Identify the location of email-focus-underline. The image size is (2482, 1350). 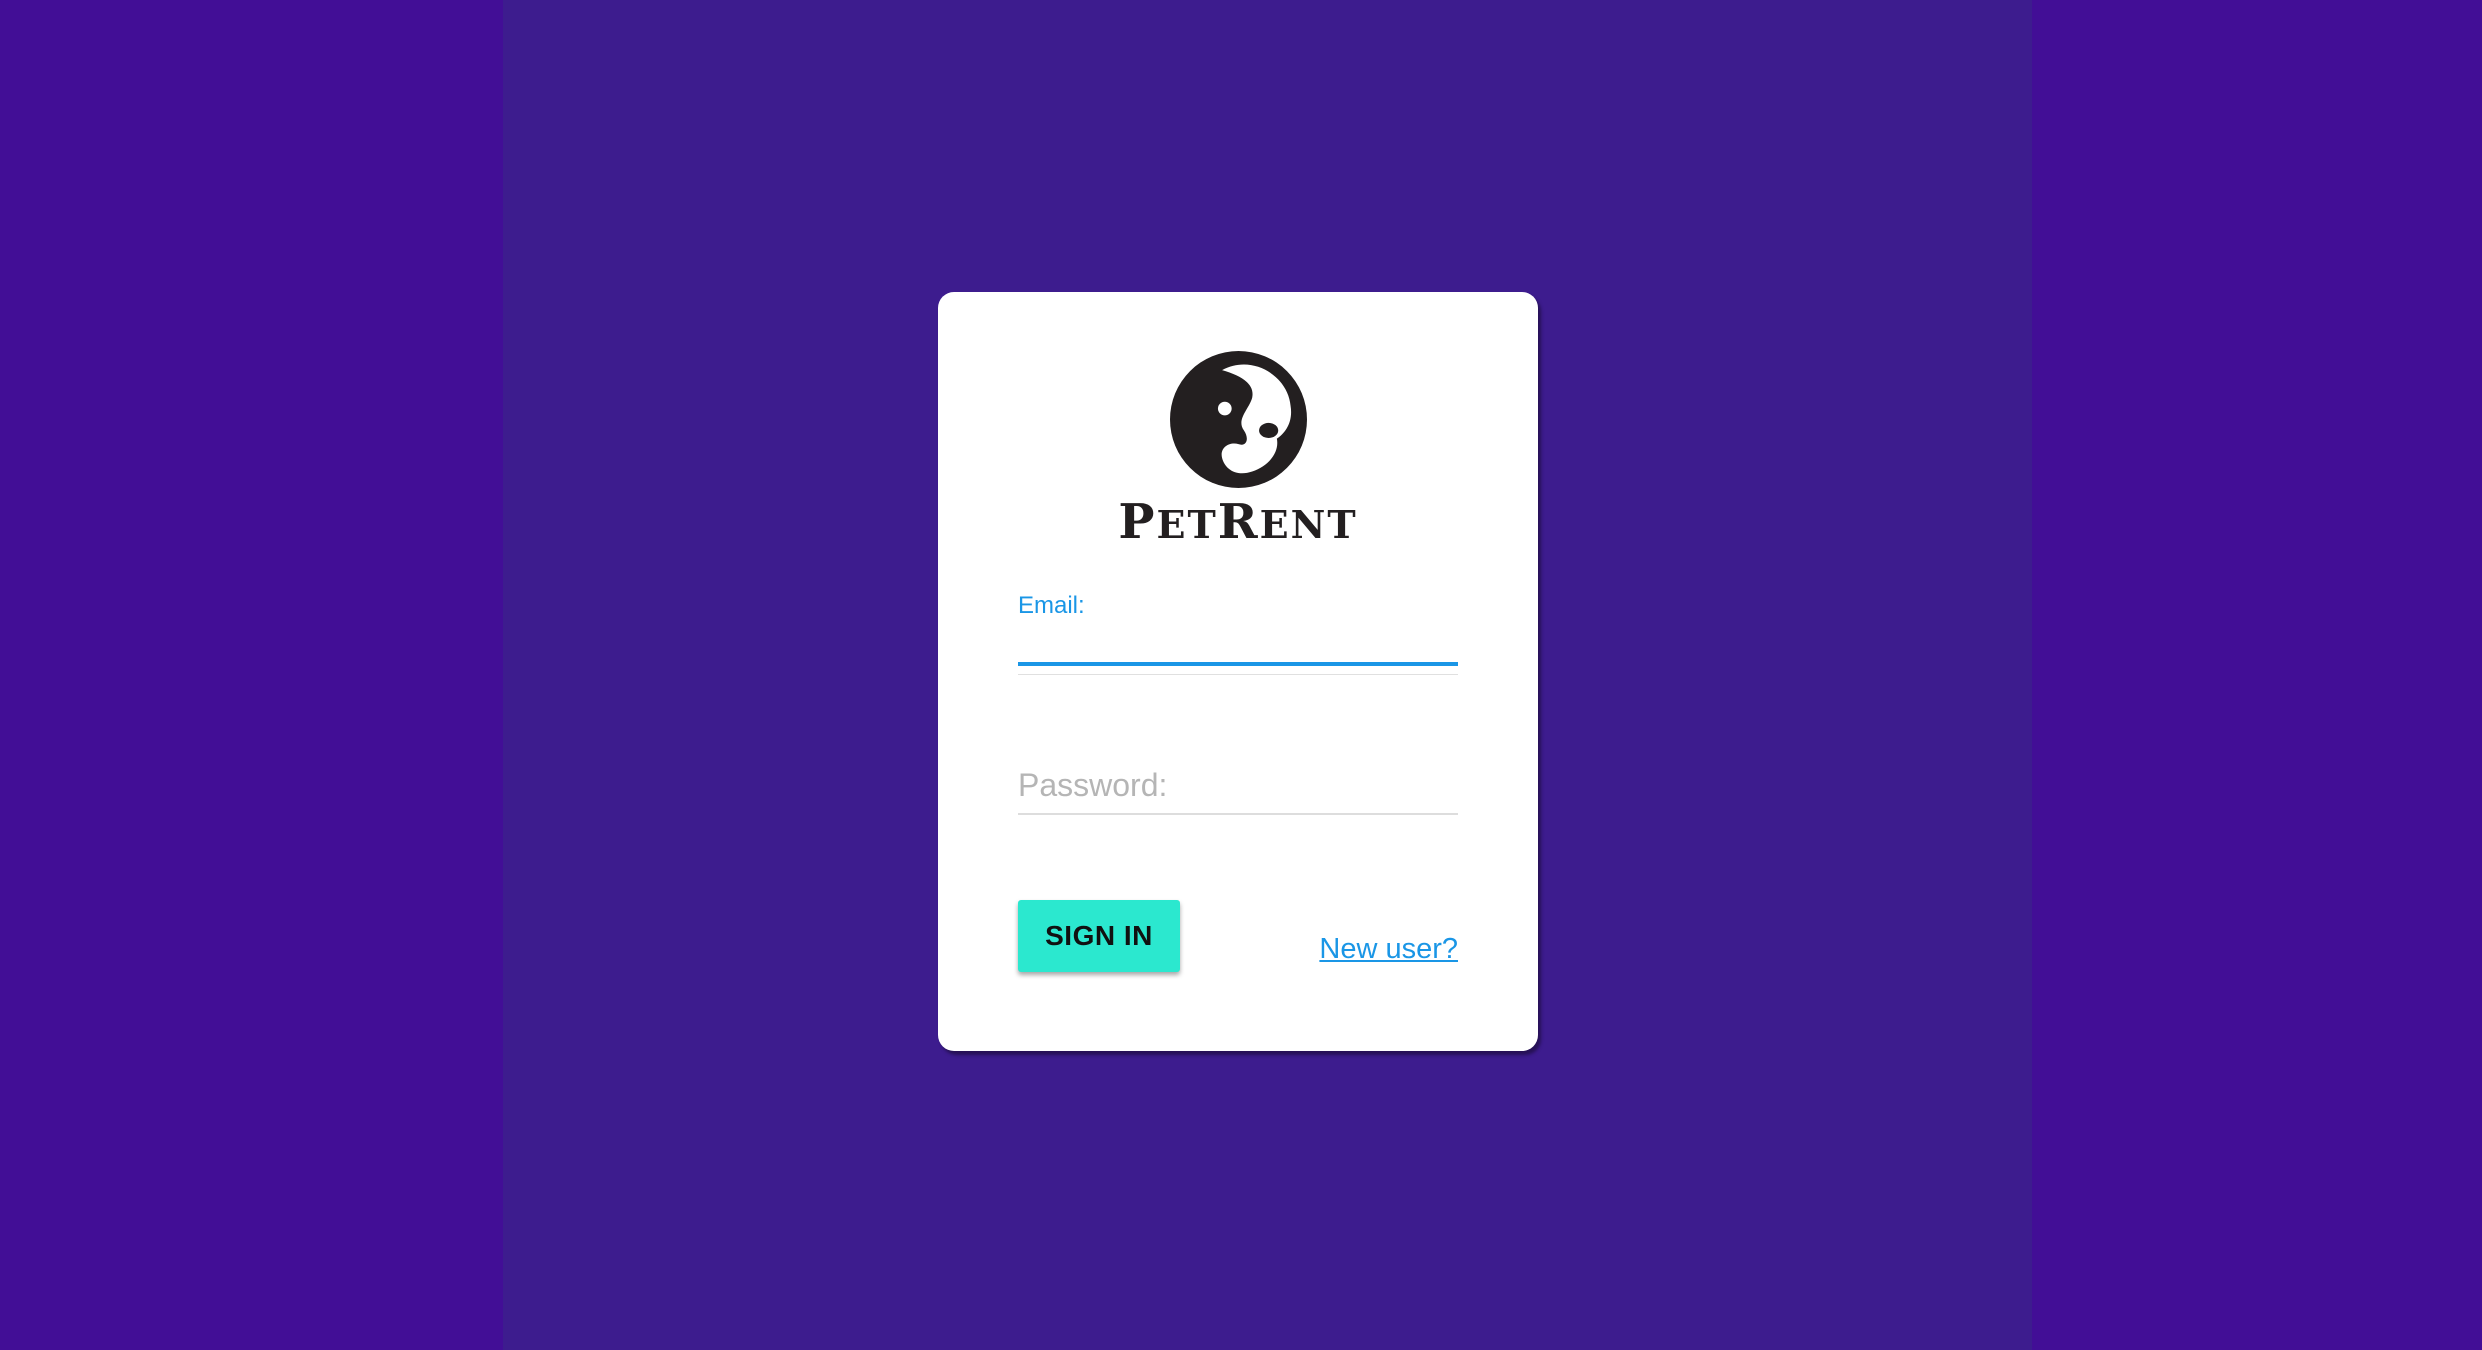
(1238, 664).